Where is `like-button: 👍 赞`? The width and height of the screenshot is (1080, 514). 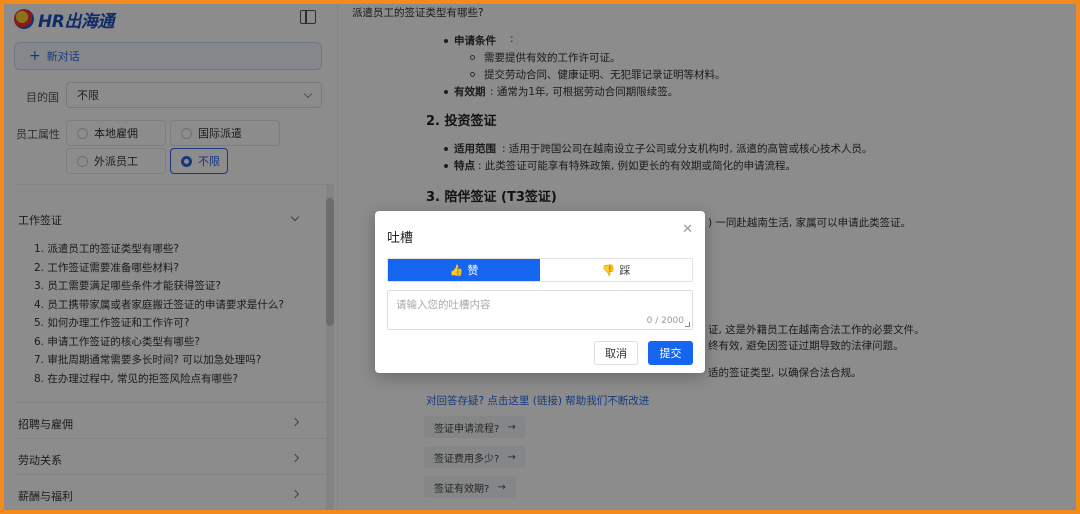
like-button: 👍 赞 is located at coordinates (464, 270).